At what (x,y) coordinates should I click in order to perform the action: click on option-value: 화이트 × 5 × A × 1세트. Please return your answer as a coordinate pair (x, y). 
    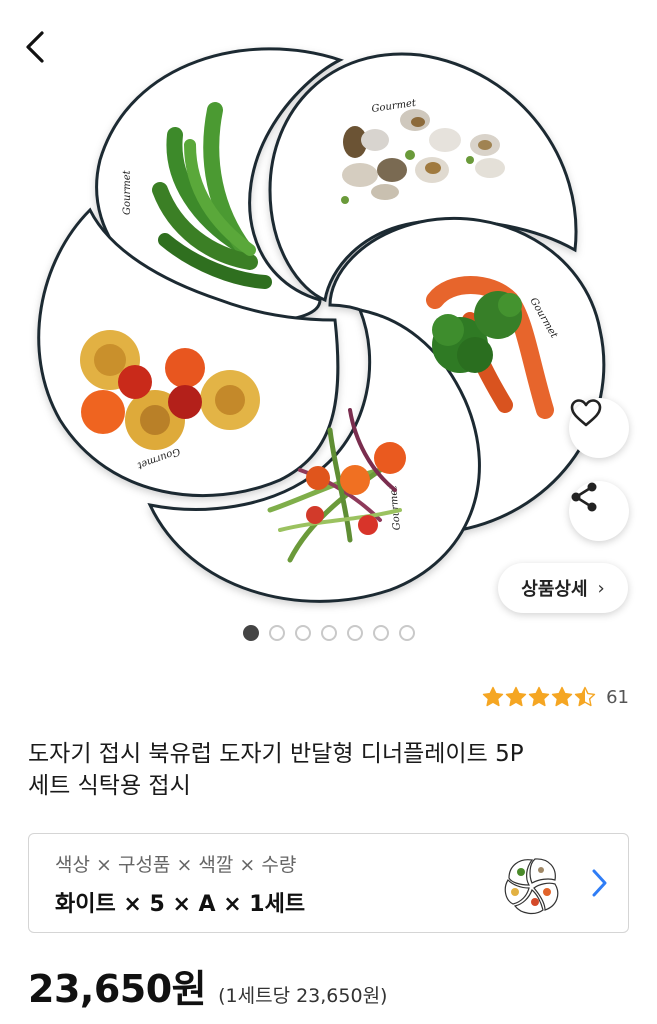
    Looking at the image, I should click on (180, 904).